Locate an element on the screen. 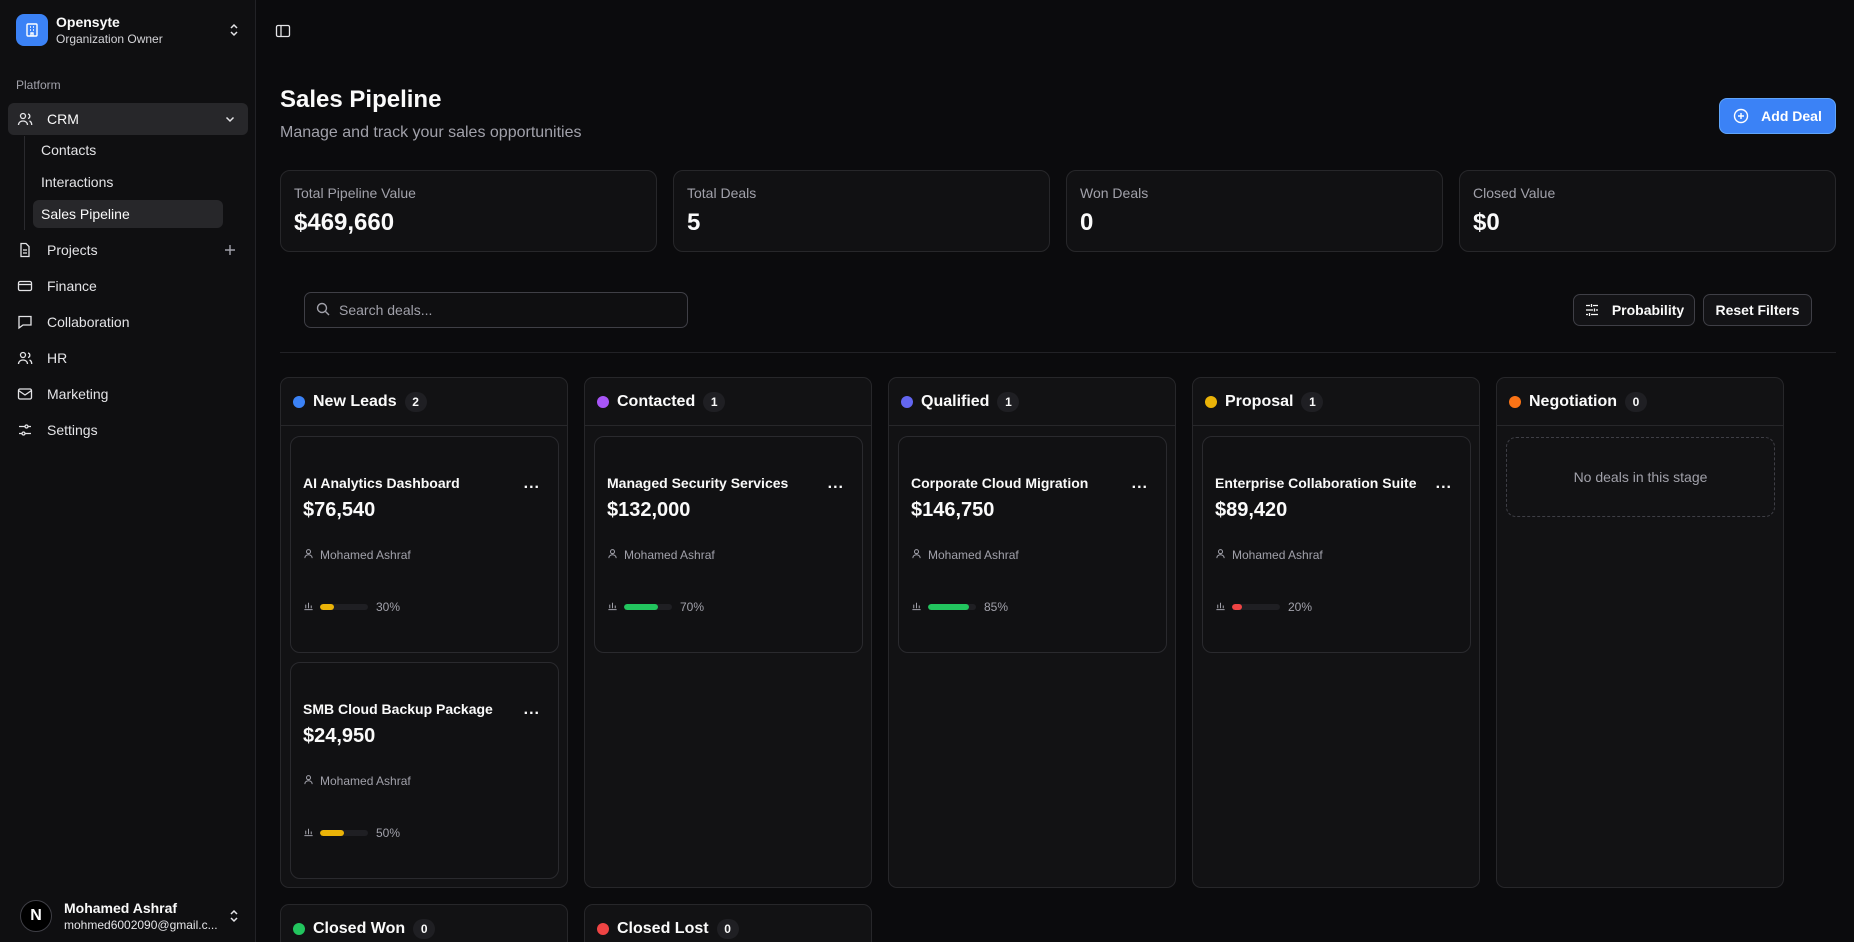  avatar: N is located at coordinates (36, 916).